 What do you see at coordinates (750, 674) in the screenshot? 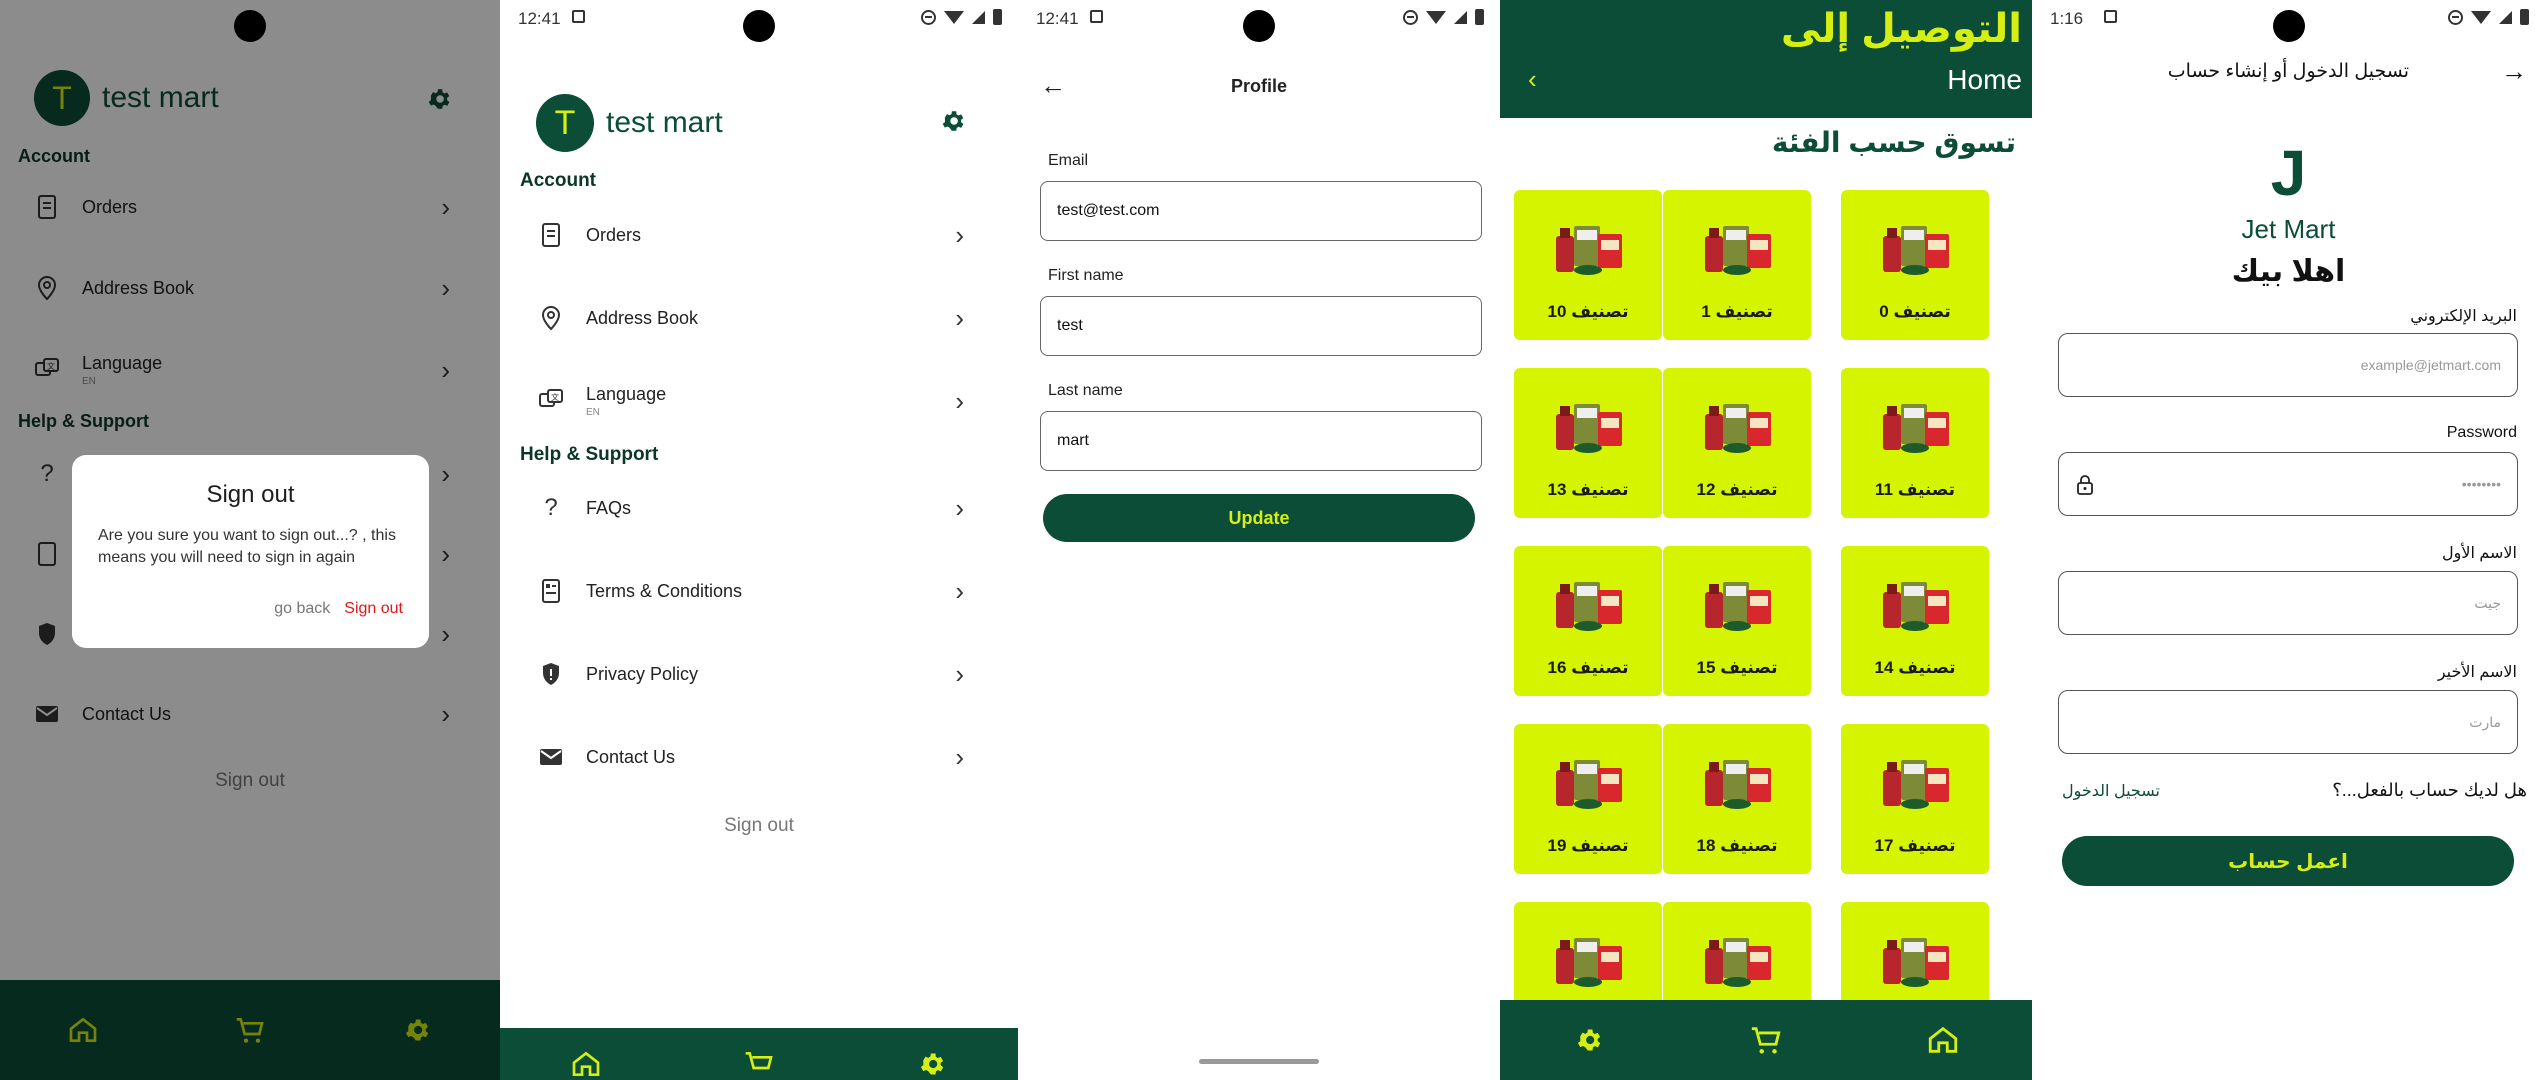
I see `menu-item-privacy: Privacy Policy ›` at bounding box center [750, 674].